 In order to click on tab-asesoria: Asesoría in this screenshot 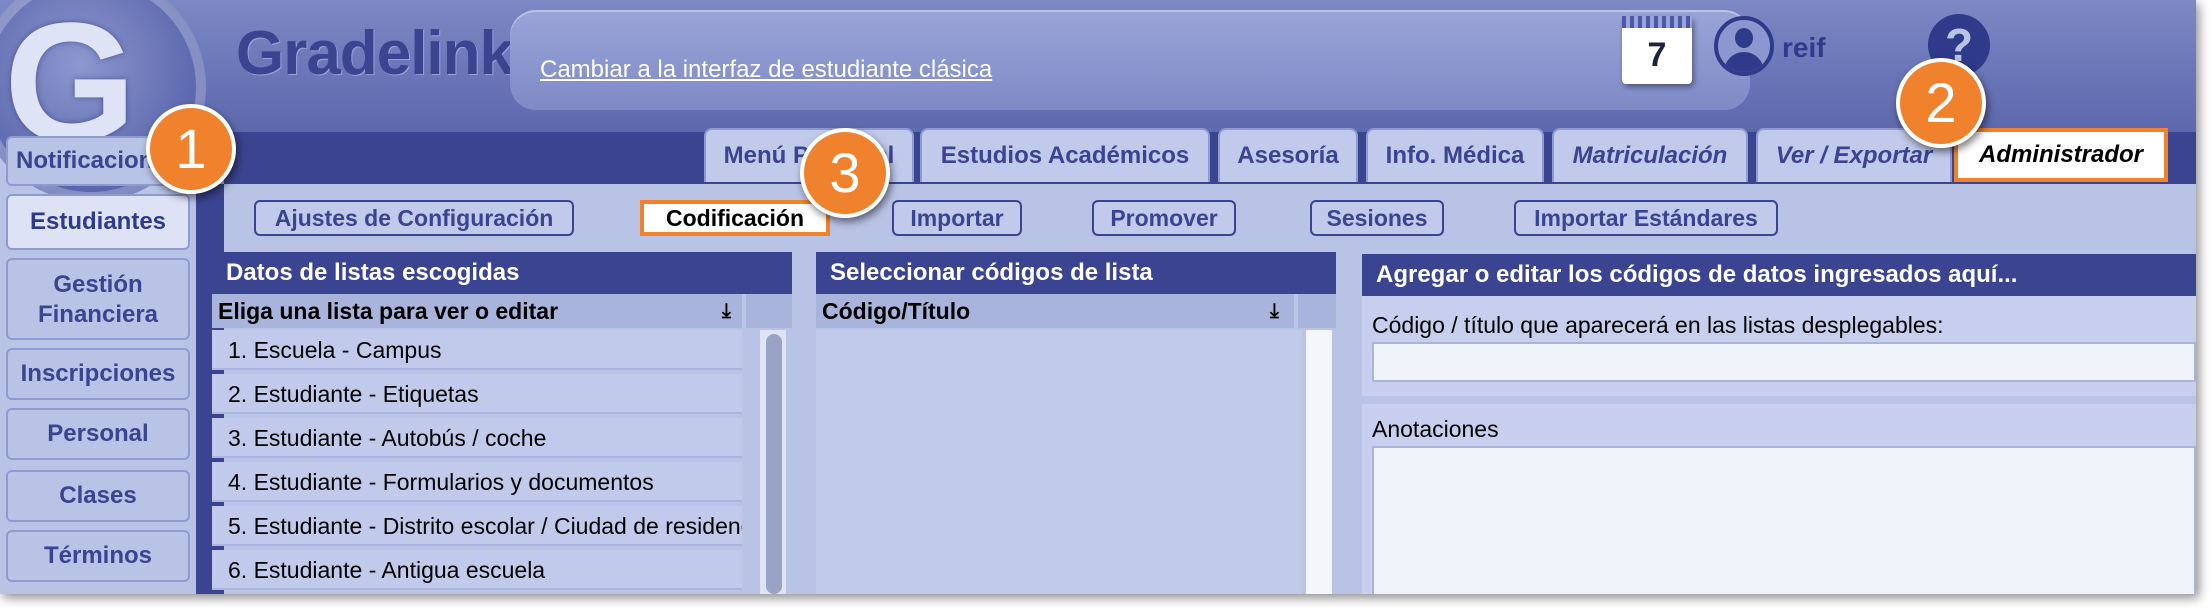, I will do `click(1288, 155)`.